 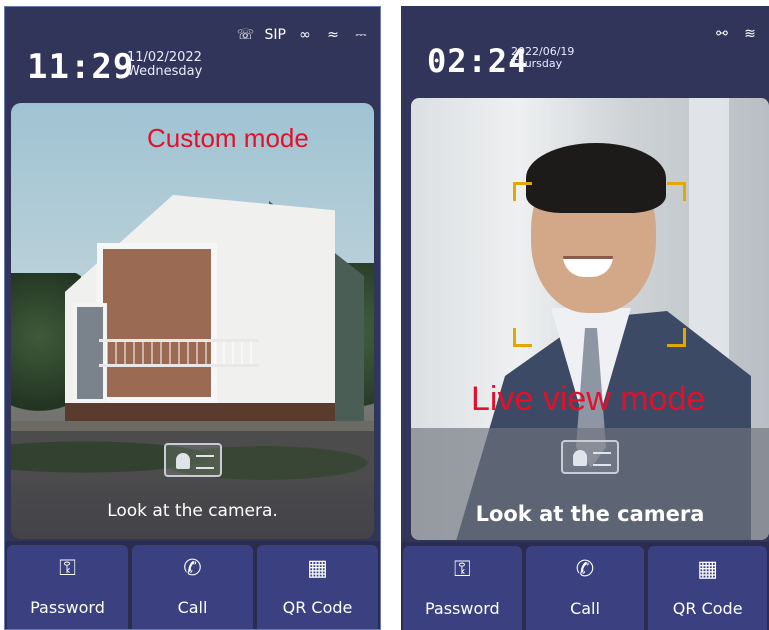 What do you see at coordinates (590, 514) in the screenshot?
I see `camera-prompt-text: Look at the camera` at bounding box center [590, 514].